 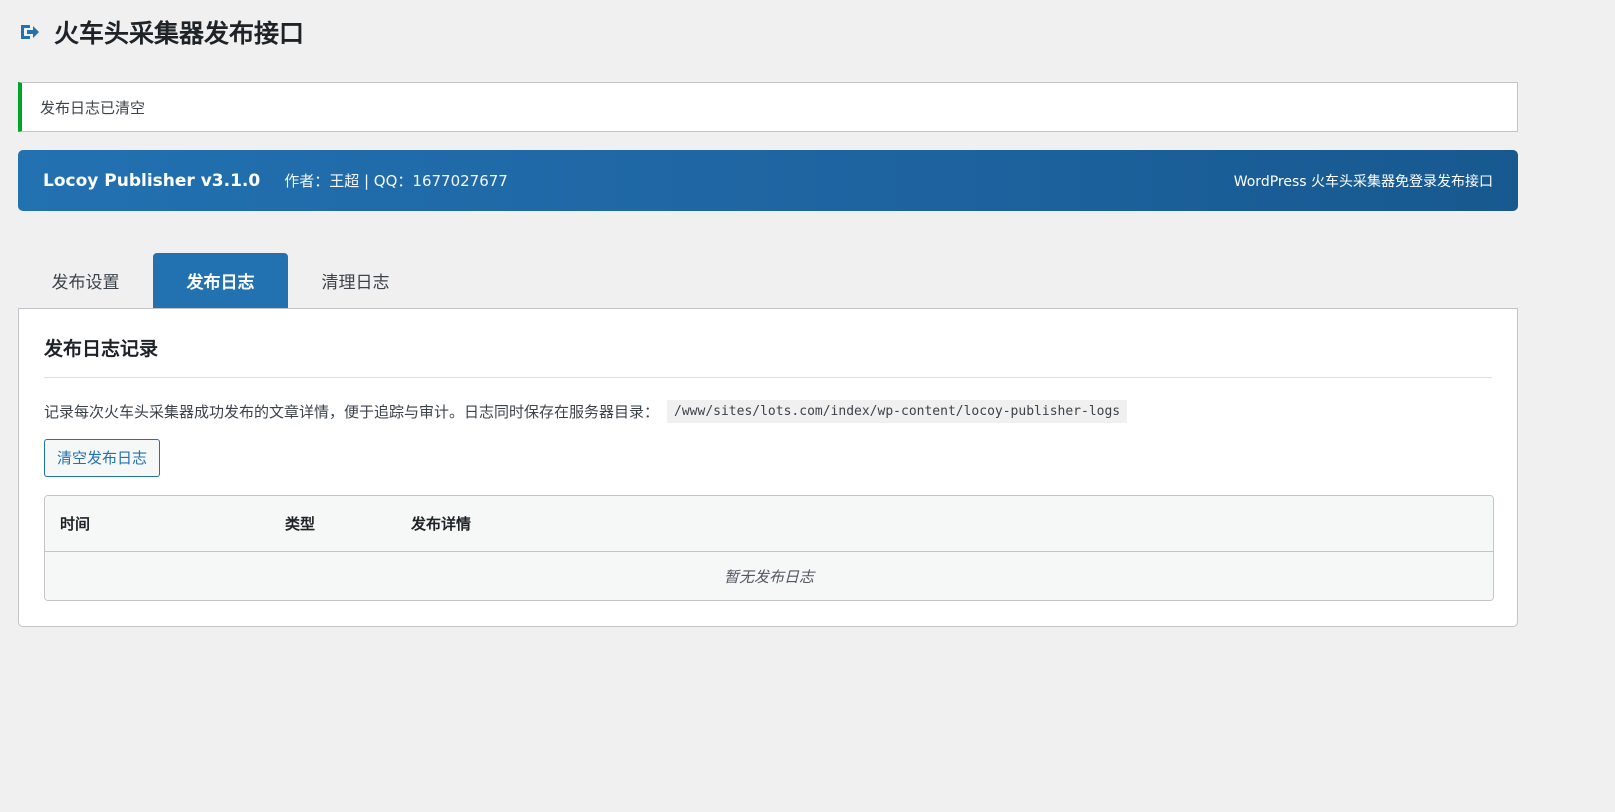 What do you see at coordinates (85, 280) in the screenshot?
I see `tab-publish-settings: 发布设置` at bounding box center [85, 280].